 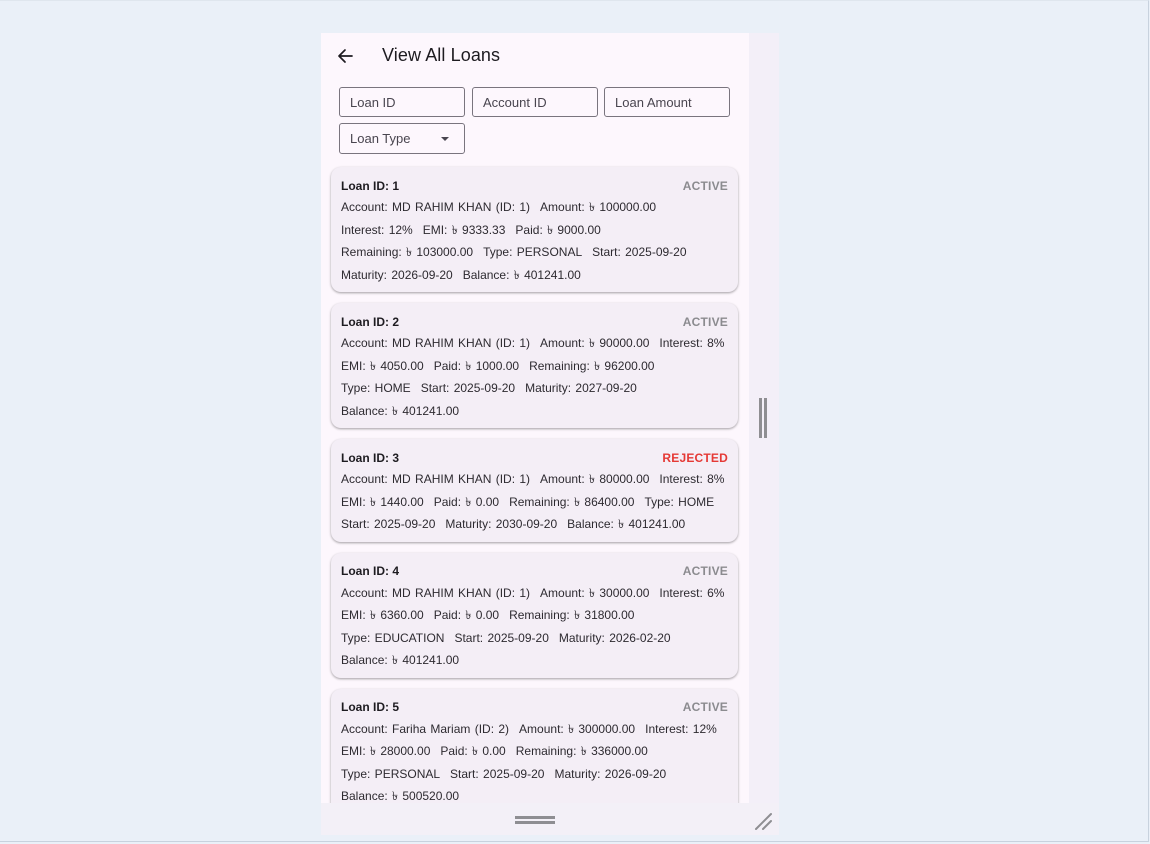 I want to click on loan-detail-field: Maturity: 2027-09-20, so click(x=581, y=388).